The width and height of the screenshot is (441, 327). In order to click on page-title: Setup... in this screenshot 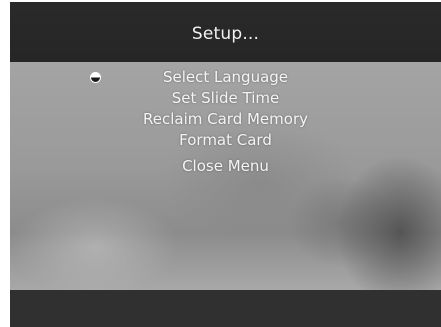, I will do `click(225, 34)`.